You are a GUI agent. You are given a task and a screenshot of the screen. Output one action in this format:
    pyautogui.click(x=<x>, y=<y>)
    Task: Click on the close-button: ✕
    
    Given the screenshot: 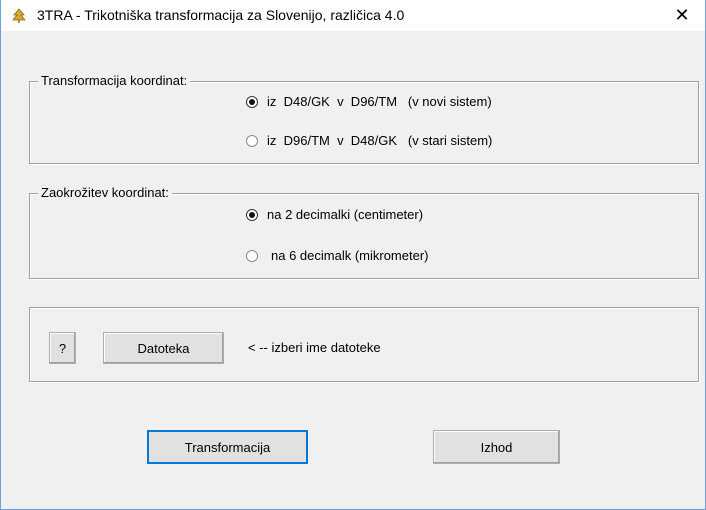 What is the action you would take?
    pyautogui.click(x=682, y=15)
    